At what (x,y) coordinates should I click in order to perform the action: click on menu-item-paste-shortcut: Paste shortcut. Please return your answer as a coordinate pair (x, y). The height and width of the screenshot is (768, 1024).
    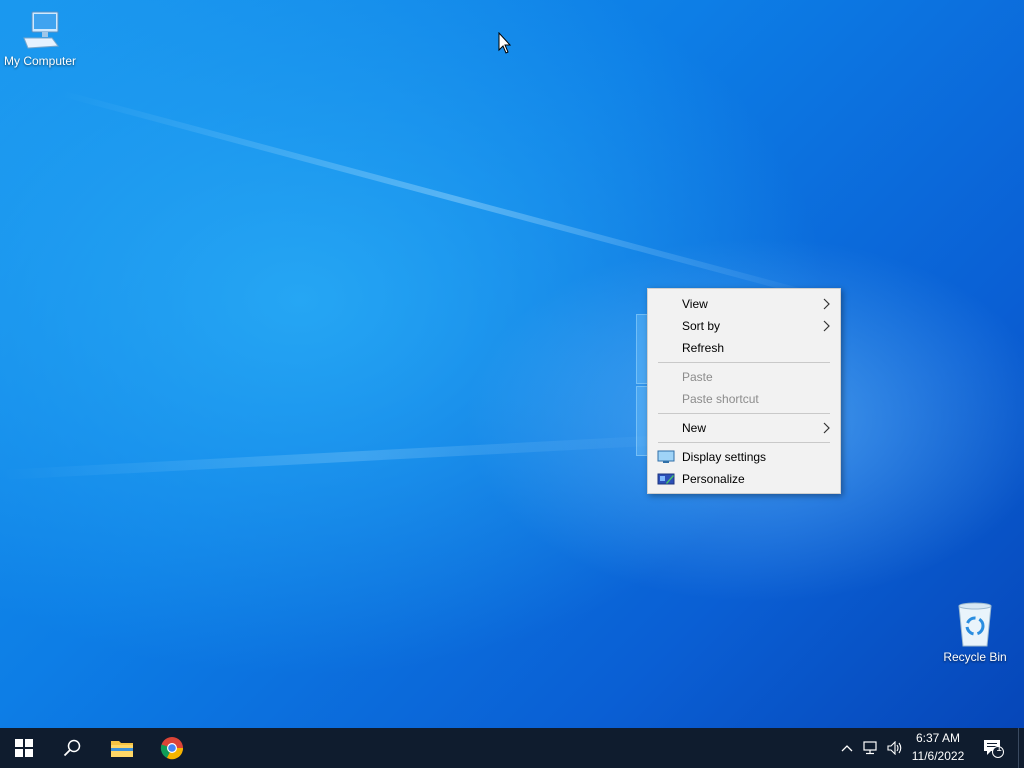
    Looking at the image, I should click on (744, 399).